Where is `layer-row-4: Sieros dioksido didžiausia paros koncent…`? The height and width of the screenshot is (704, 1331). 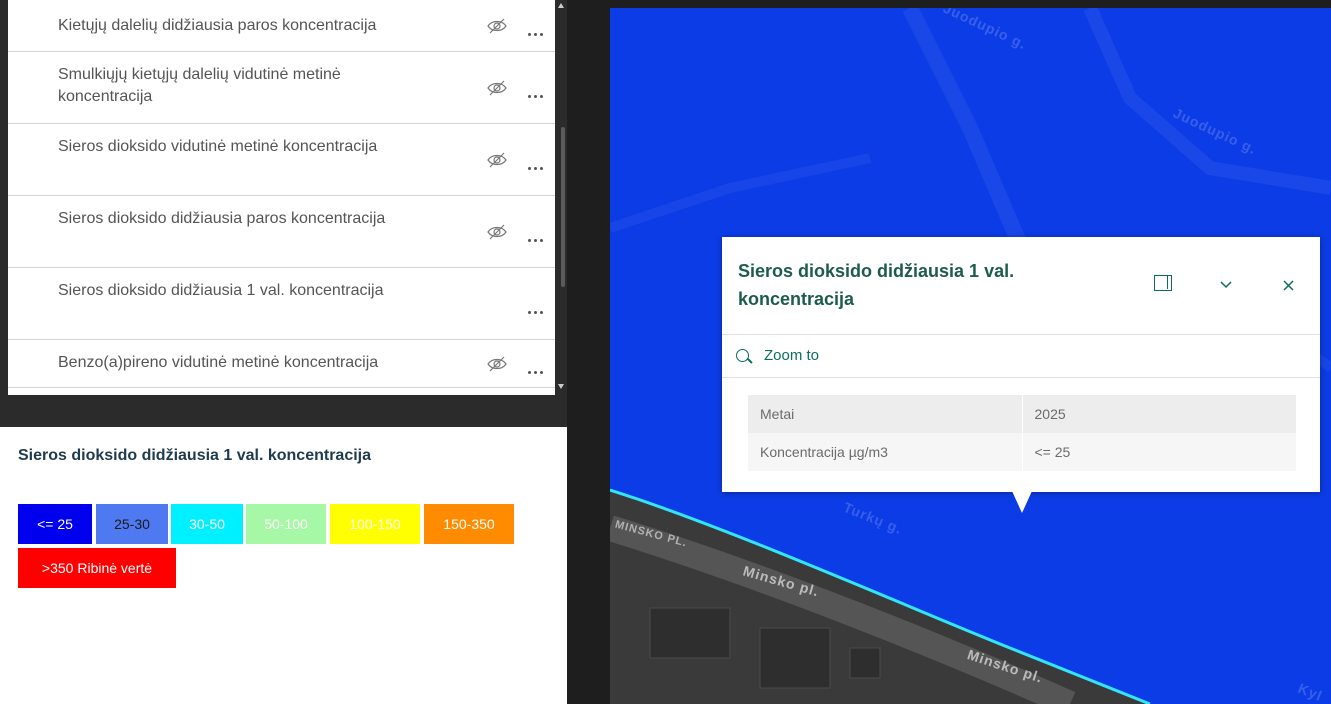 layer-row-4: Sieros dioksido didžiausia paros koncent… is located at coordinates (281, 232).